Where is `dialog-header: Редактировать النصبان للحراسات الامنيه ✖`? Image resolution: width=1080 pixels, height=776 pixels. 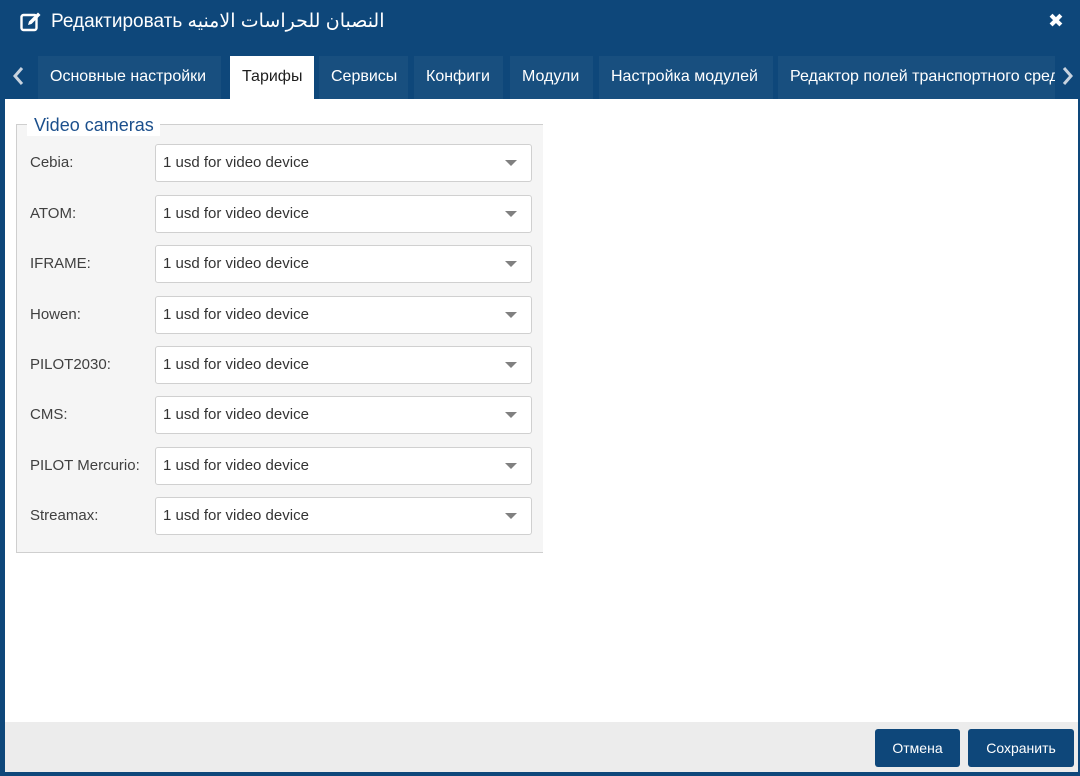
dialog-header: Редактировать النصبان للحراسات الامنيه ✖ is located at coordinates (540, 22).